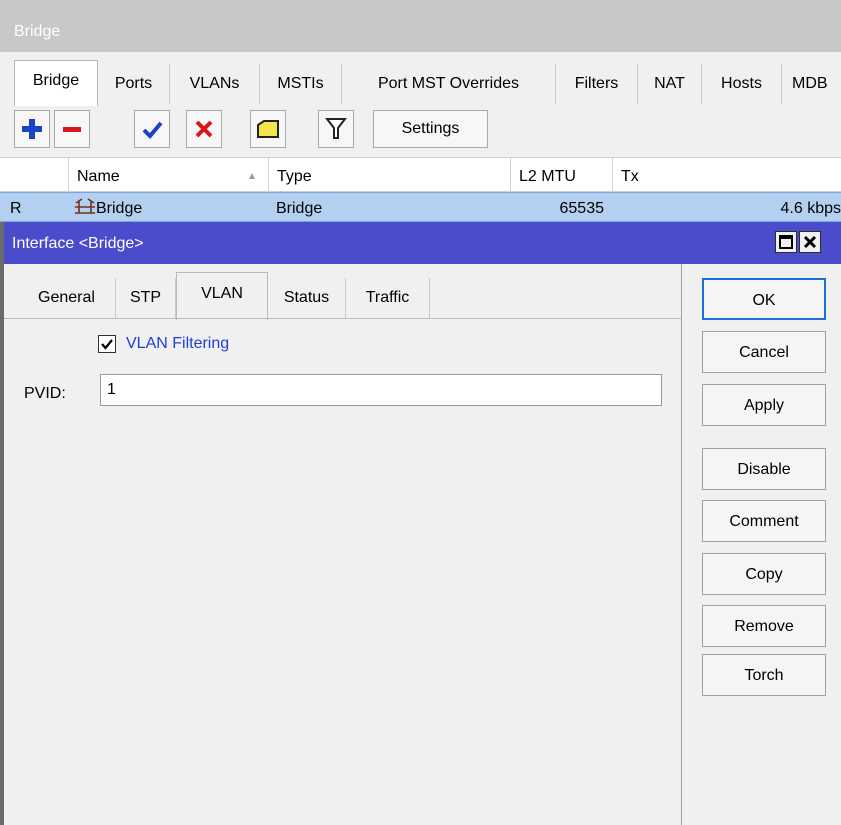 This screenshot has height=825, width=841. What do you see at coordinates (681, 544) in the screenshot?
I see `dialog-divider` at bounding box center [681, 544].